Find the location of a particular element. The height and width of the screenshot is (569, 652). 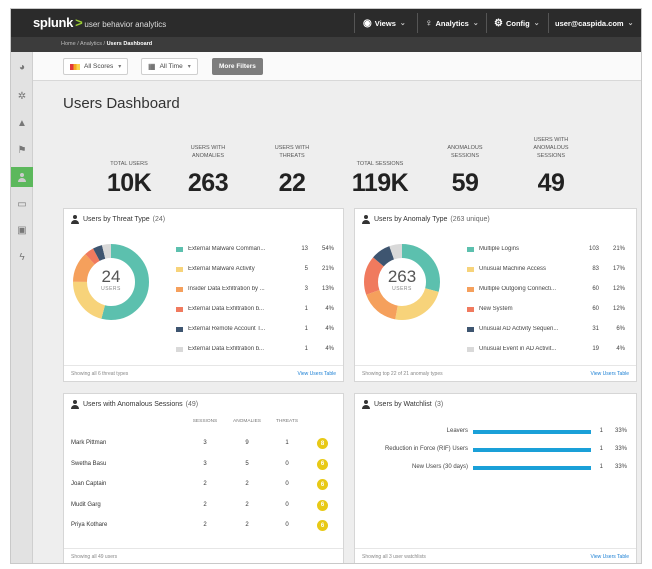

legend-percent: 4% is located at coordinates (329, 349).